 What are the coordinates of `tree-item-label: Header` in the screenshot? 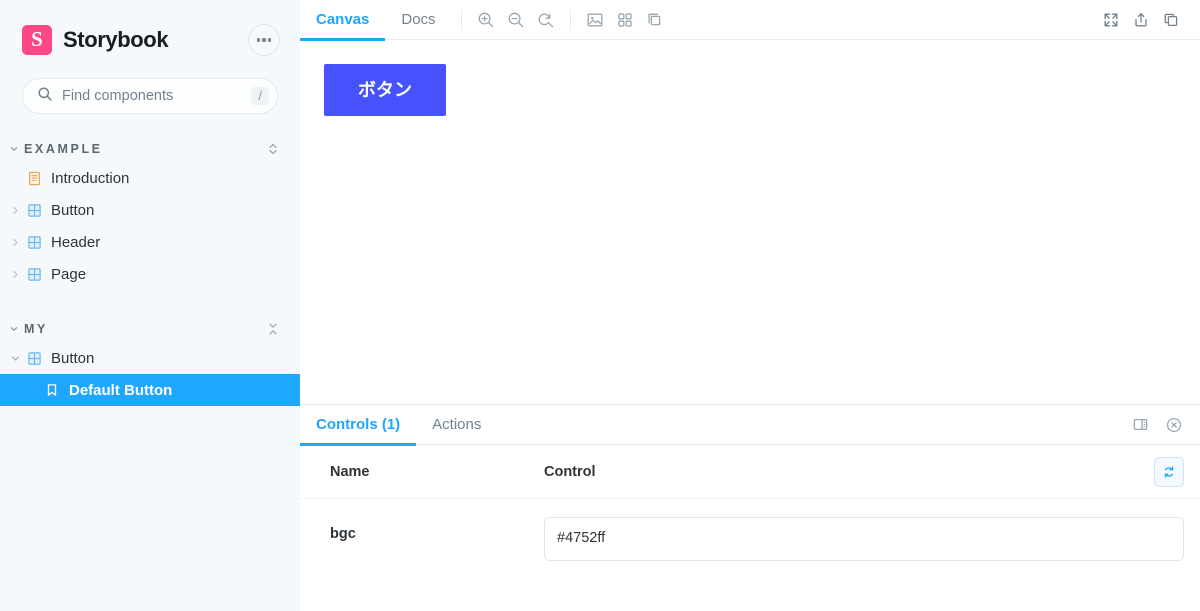 It's located at (76, 242).